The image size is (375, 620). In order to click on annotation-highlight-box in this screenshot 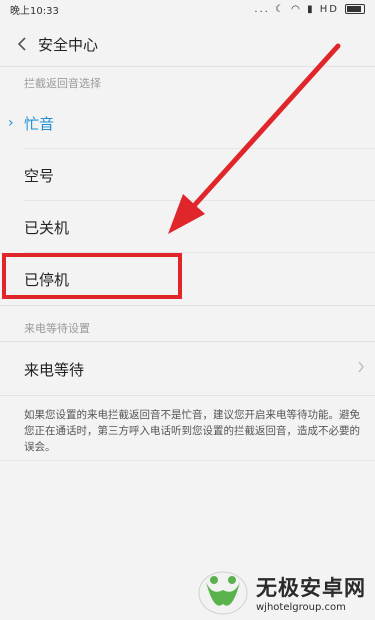, I will do `click(92, 276)`.